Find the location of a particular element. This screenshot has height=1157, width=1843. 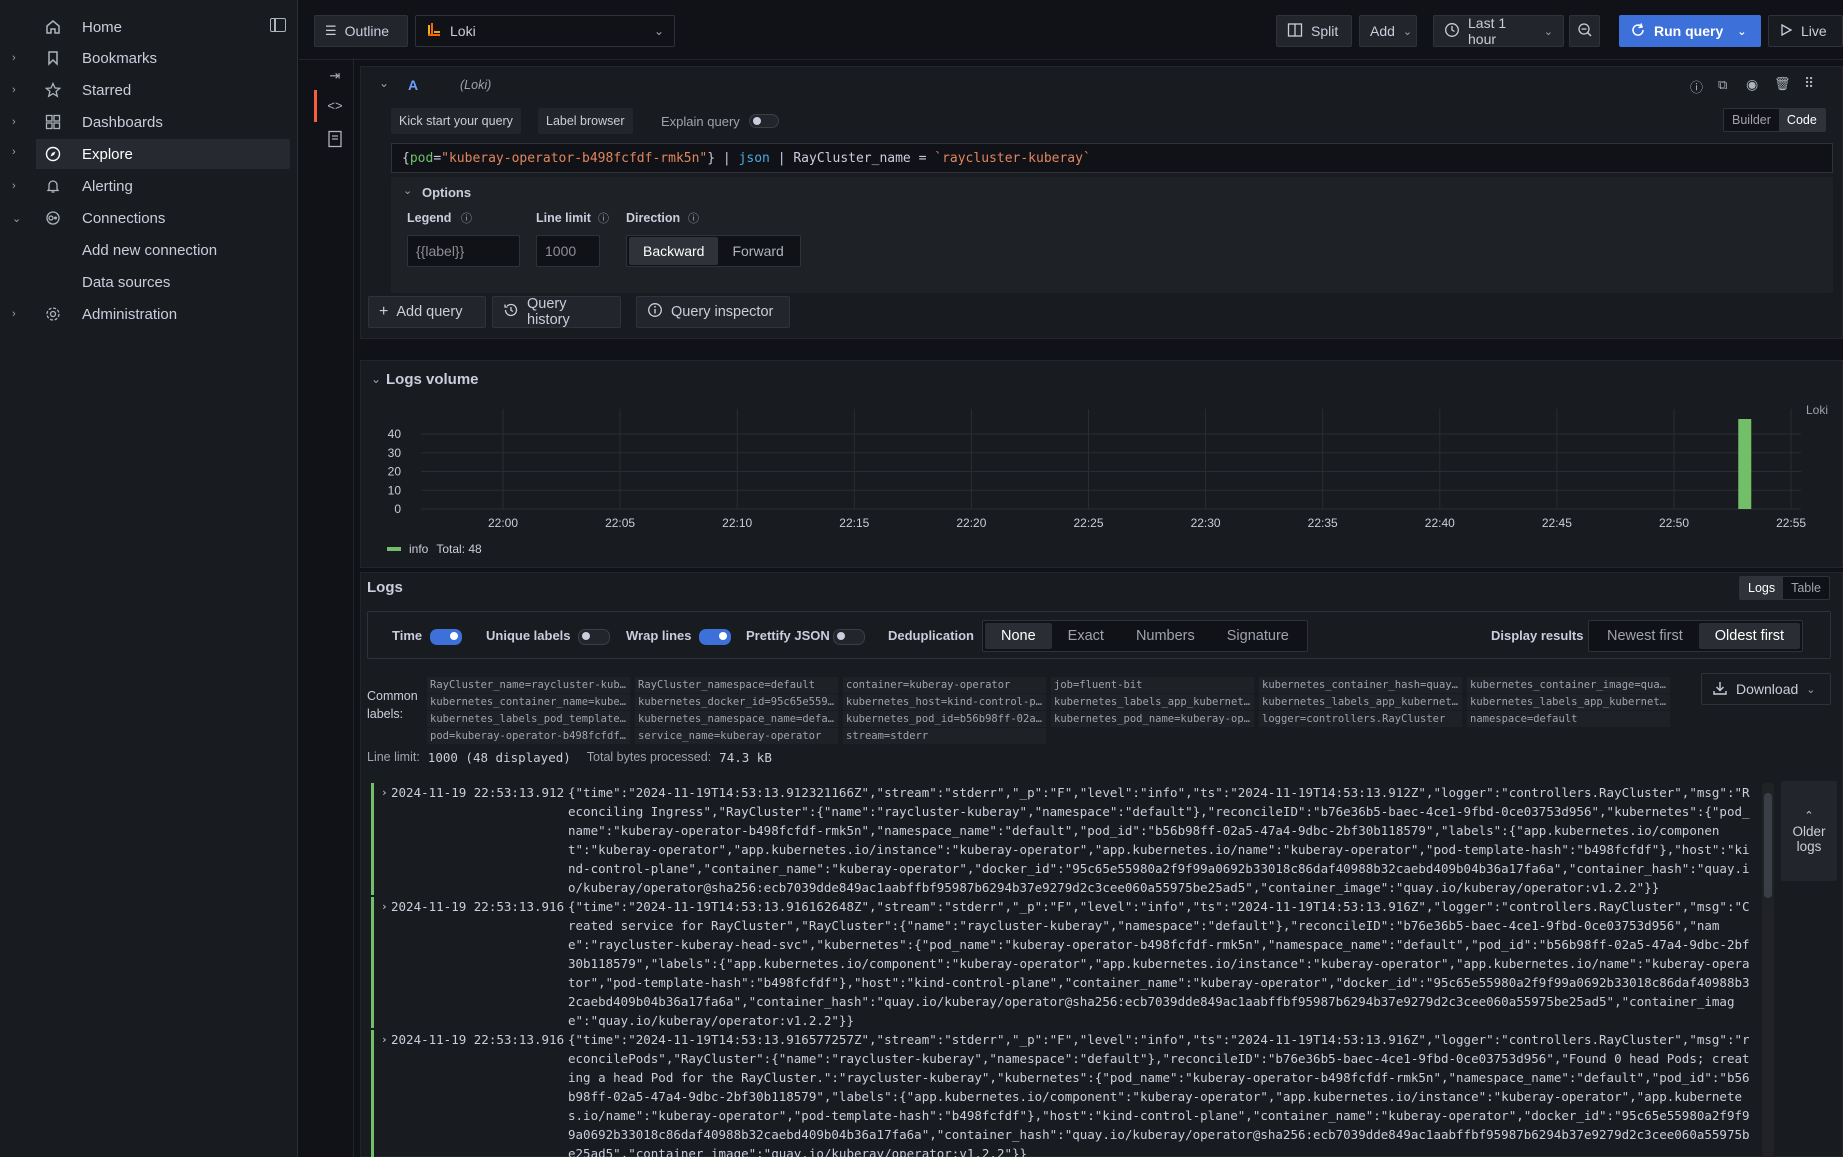

line-limit-meta-label: Line limit: is located at coordinates (393, 757).